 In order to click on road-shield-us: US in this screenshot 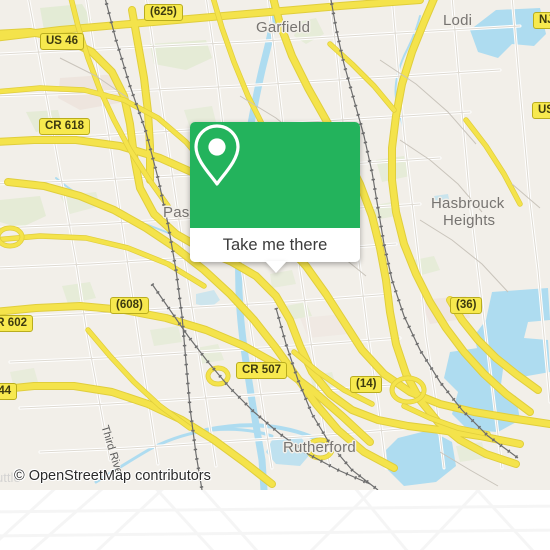, I will do `click(541, 110)`.